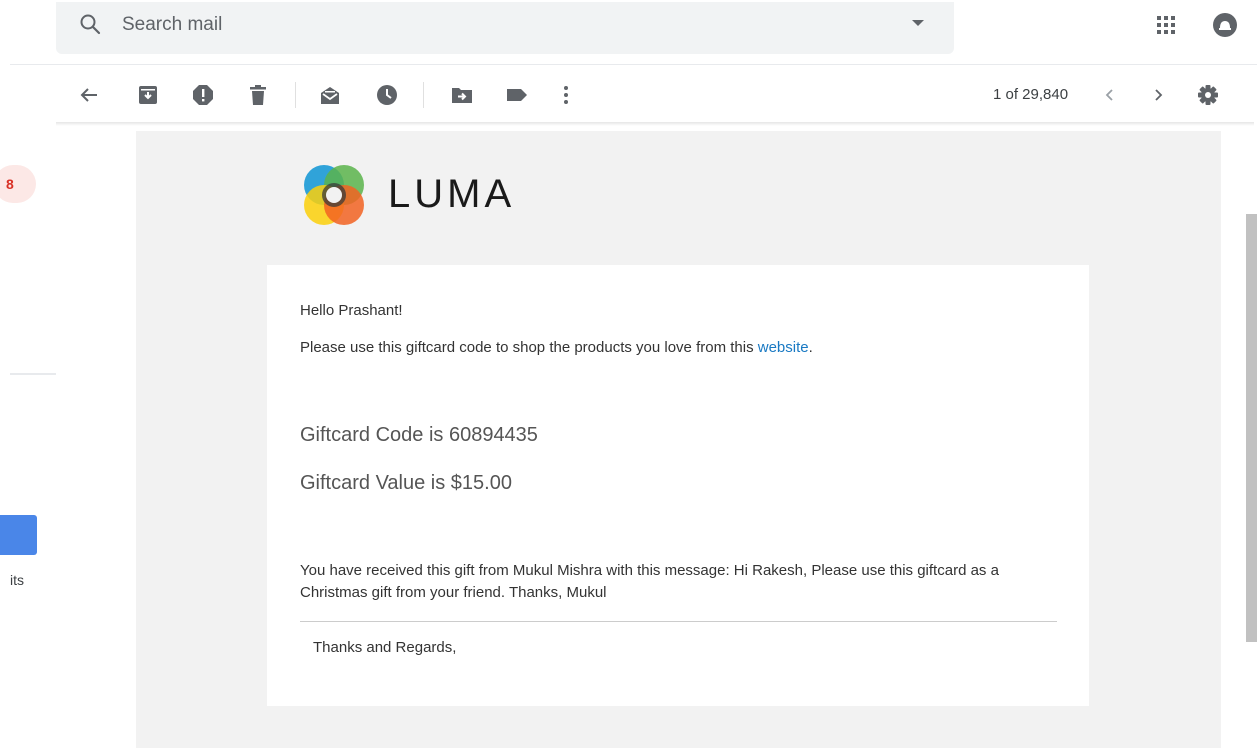 This screenshot has width=1257, height=748. Describe the element at coordinates (1031, 94) in the screenshot. I see `pagination-count: 1 of 29,840` at that location.